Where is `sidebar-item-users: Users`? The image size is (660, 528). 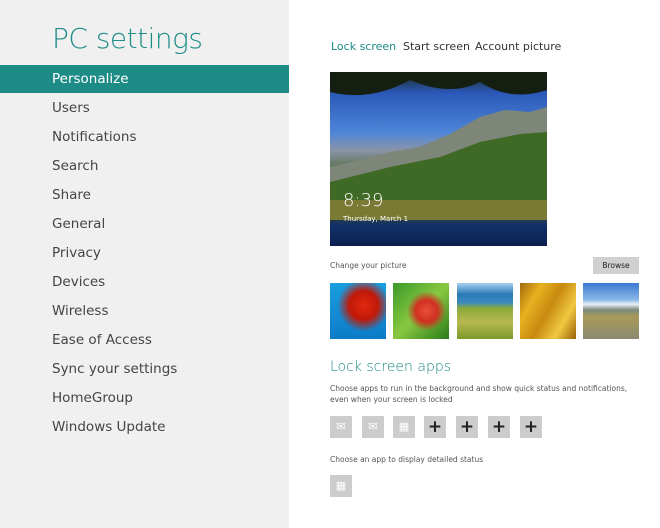
sidebar-item-users: Users is located at coordinates (144, 108).